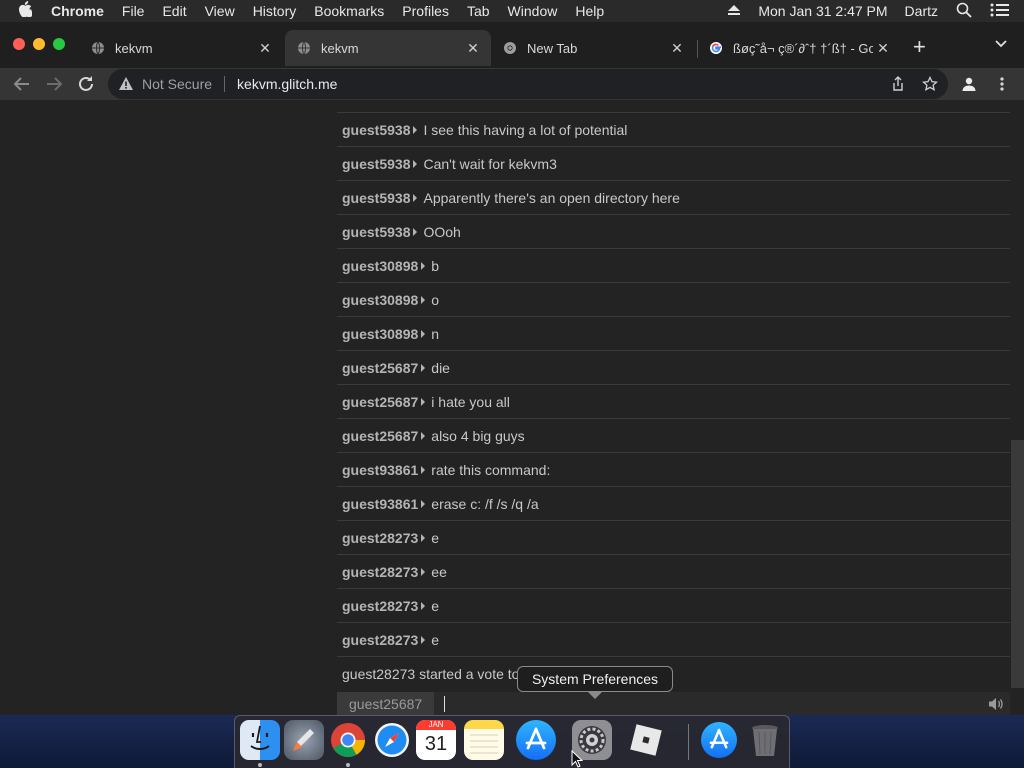 The height and width of the screenshot is (768, 1024). Describe the element at coordinates (1002, 84) in the screenshot. I see `chrome-menu-icon` at that location.